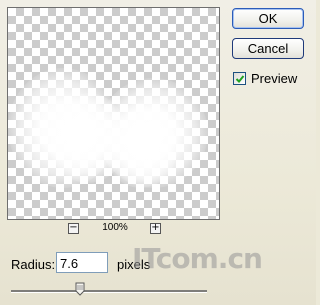 Image resolution: width=320 pixels, height=305 pixels. What do you see at coordinates (80, 289) in the screenshot?
I see `slider-thumb-icon` at bounding box center [80, 289].